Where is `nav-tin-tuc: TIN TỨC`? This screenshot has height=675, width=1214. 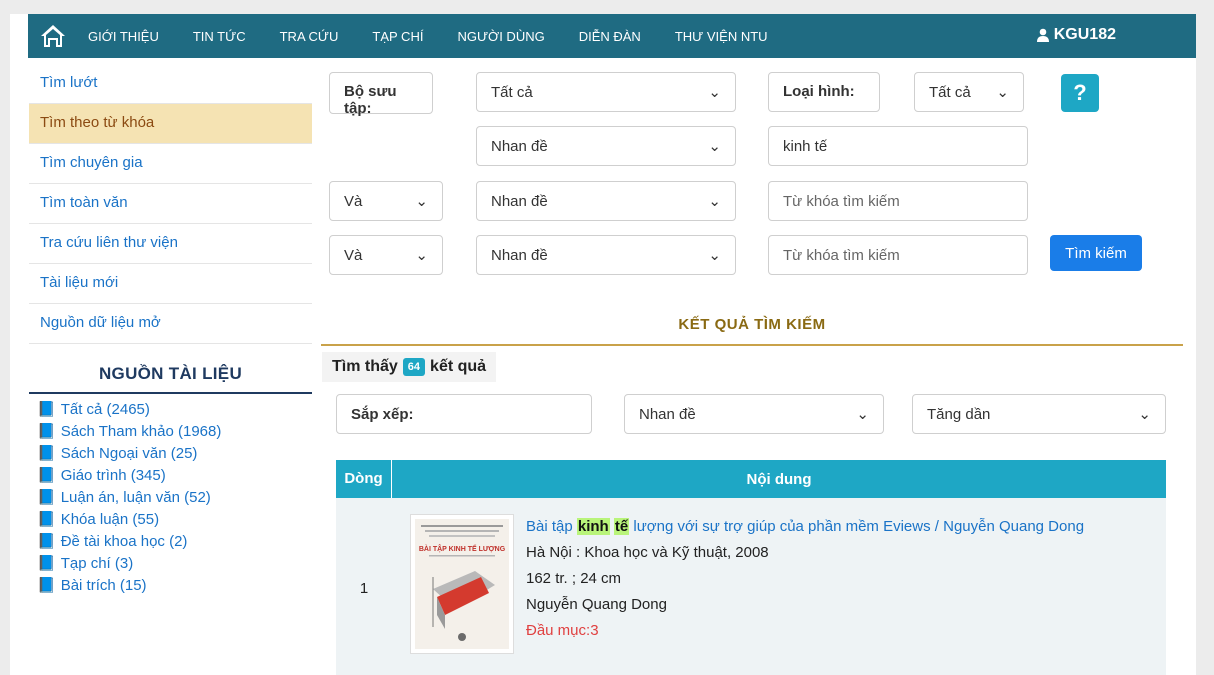 nav-tin-tuc: TIN TỨC is located at coordinates (219, 36).